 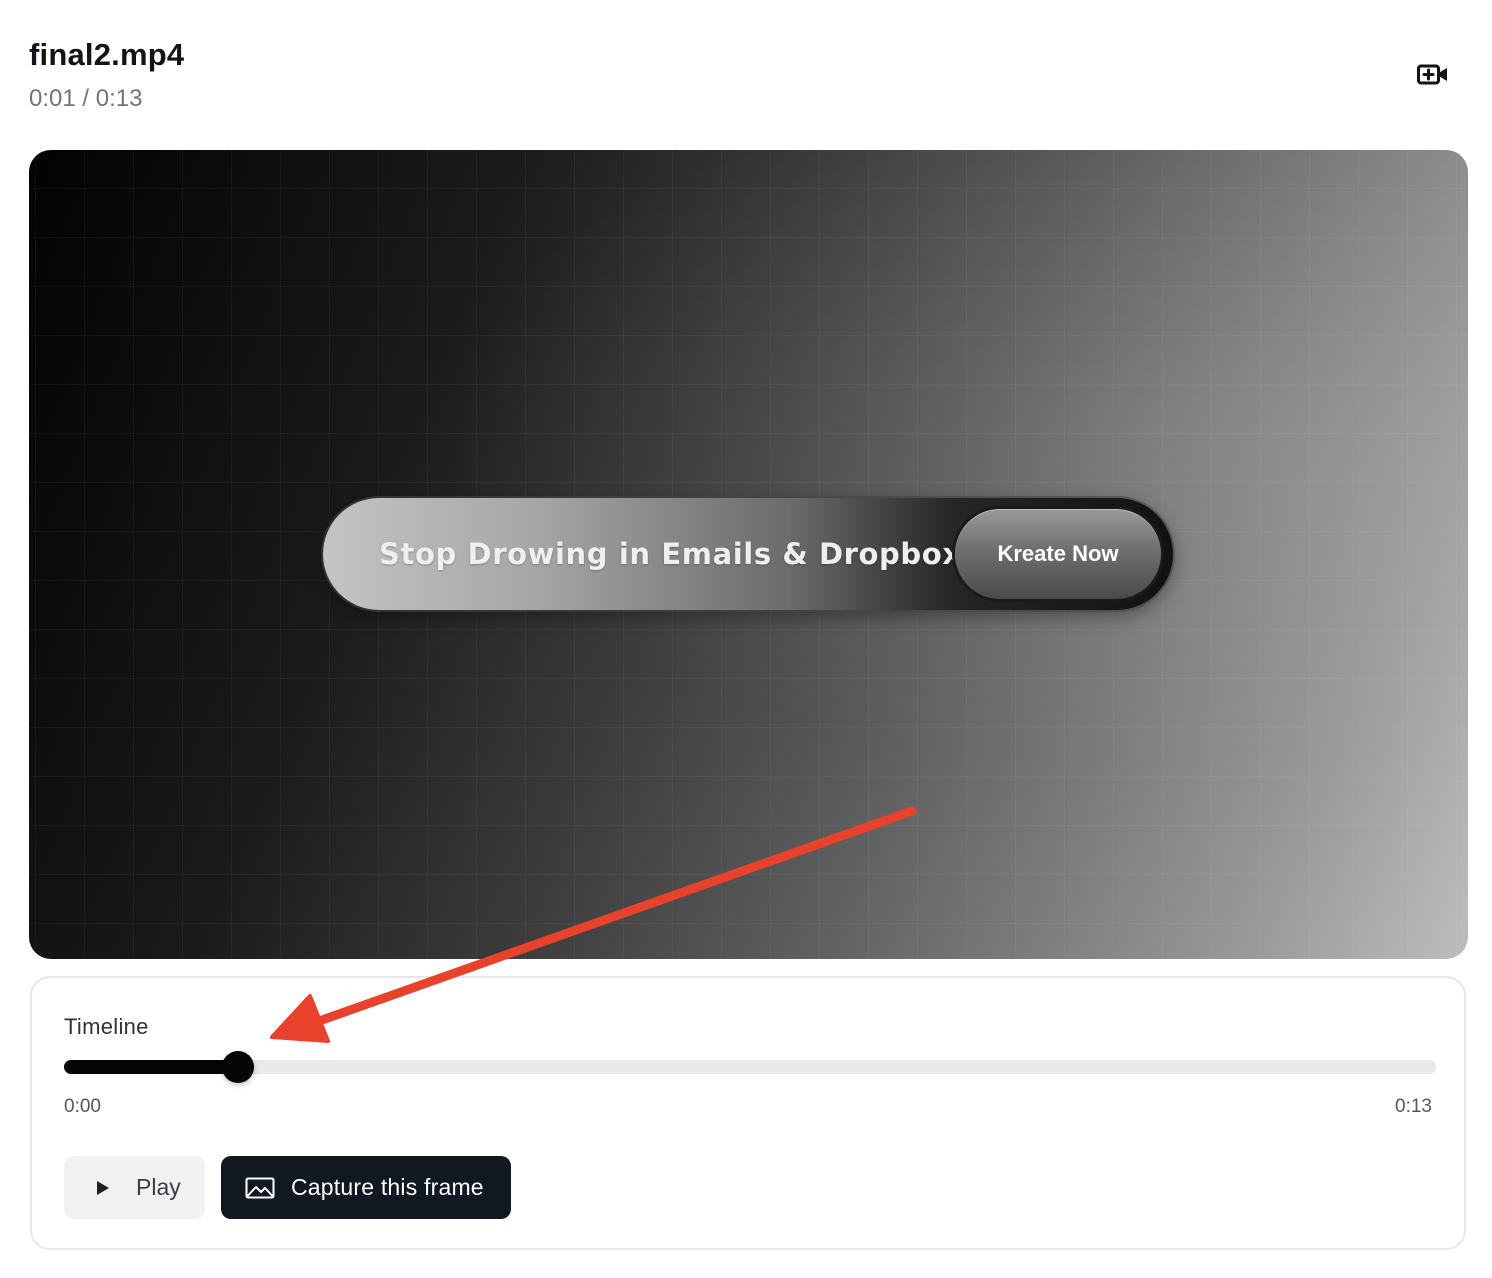 What do you see at coordinates (746, 77) in the screenshot?
I see `video-header: final2.mp4 0:01 / 0:13` at bounding box center [746, 77].